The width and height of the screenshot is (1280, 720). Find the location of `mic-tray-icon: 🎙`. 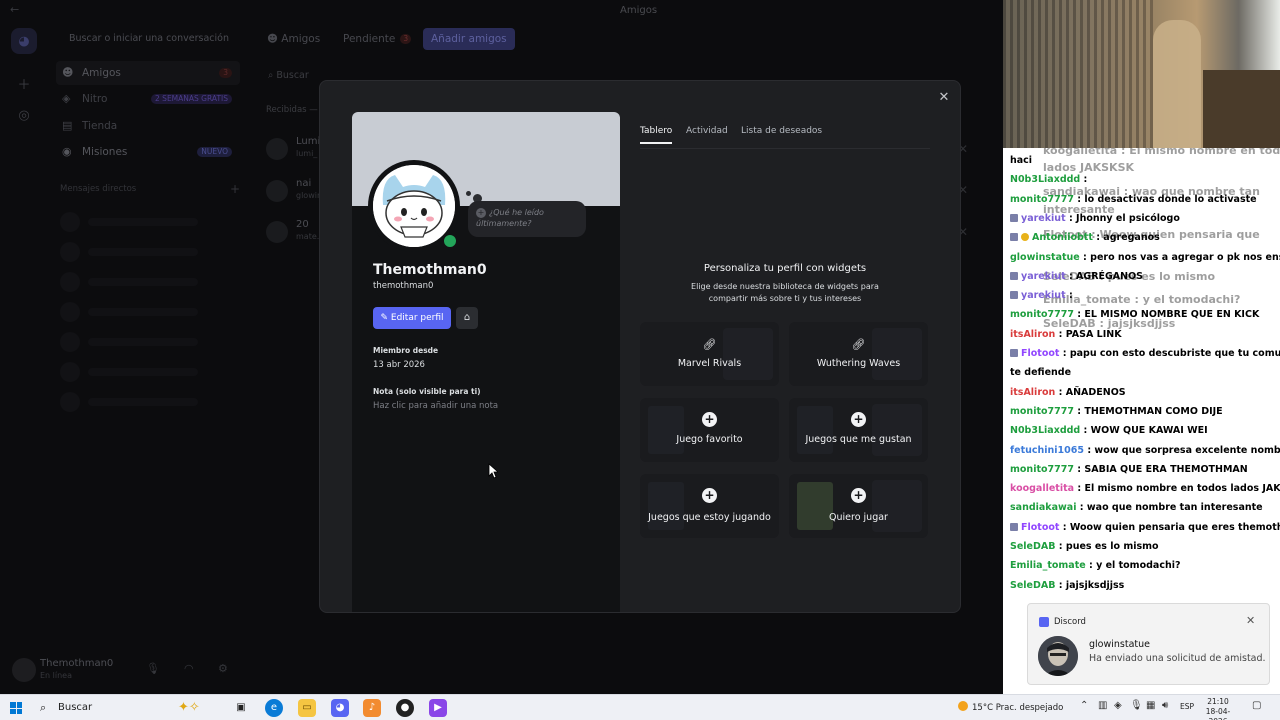

mic-tray-icon: 🎙 is located at coordinates (1136, 705).